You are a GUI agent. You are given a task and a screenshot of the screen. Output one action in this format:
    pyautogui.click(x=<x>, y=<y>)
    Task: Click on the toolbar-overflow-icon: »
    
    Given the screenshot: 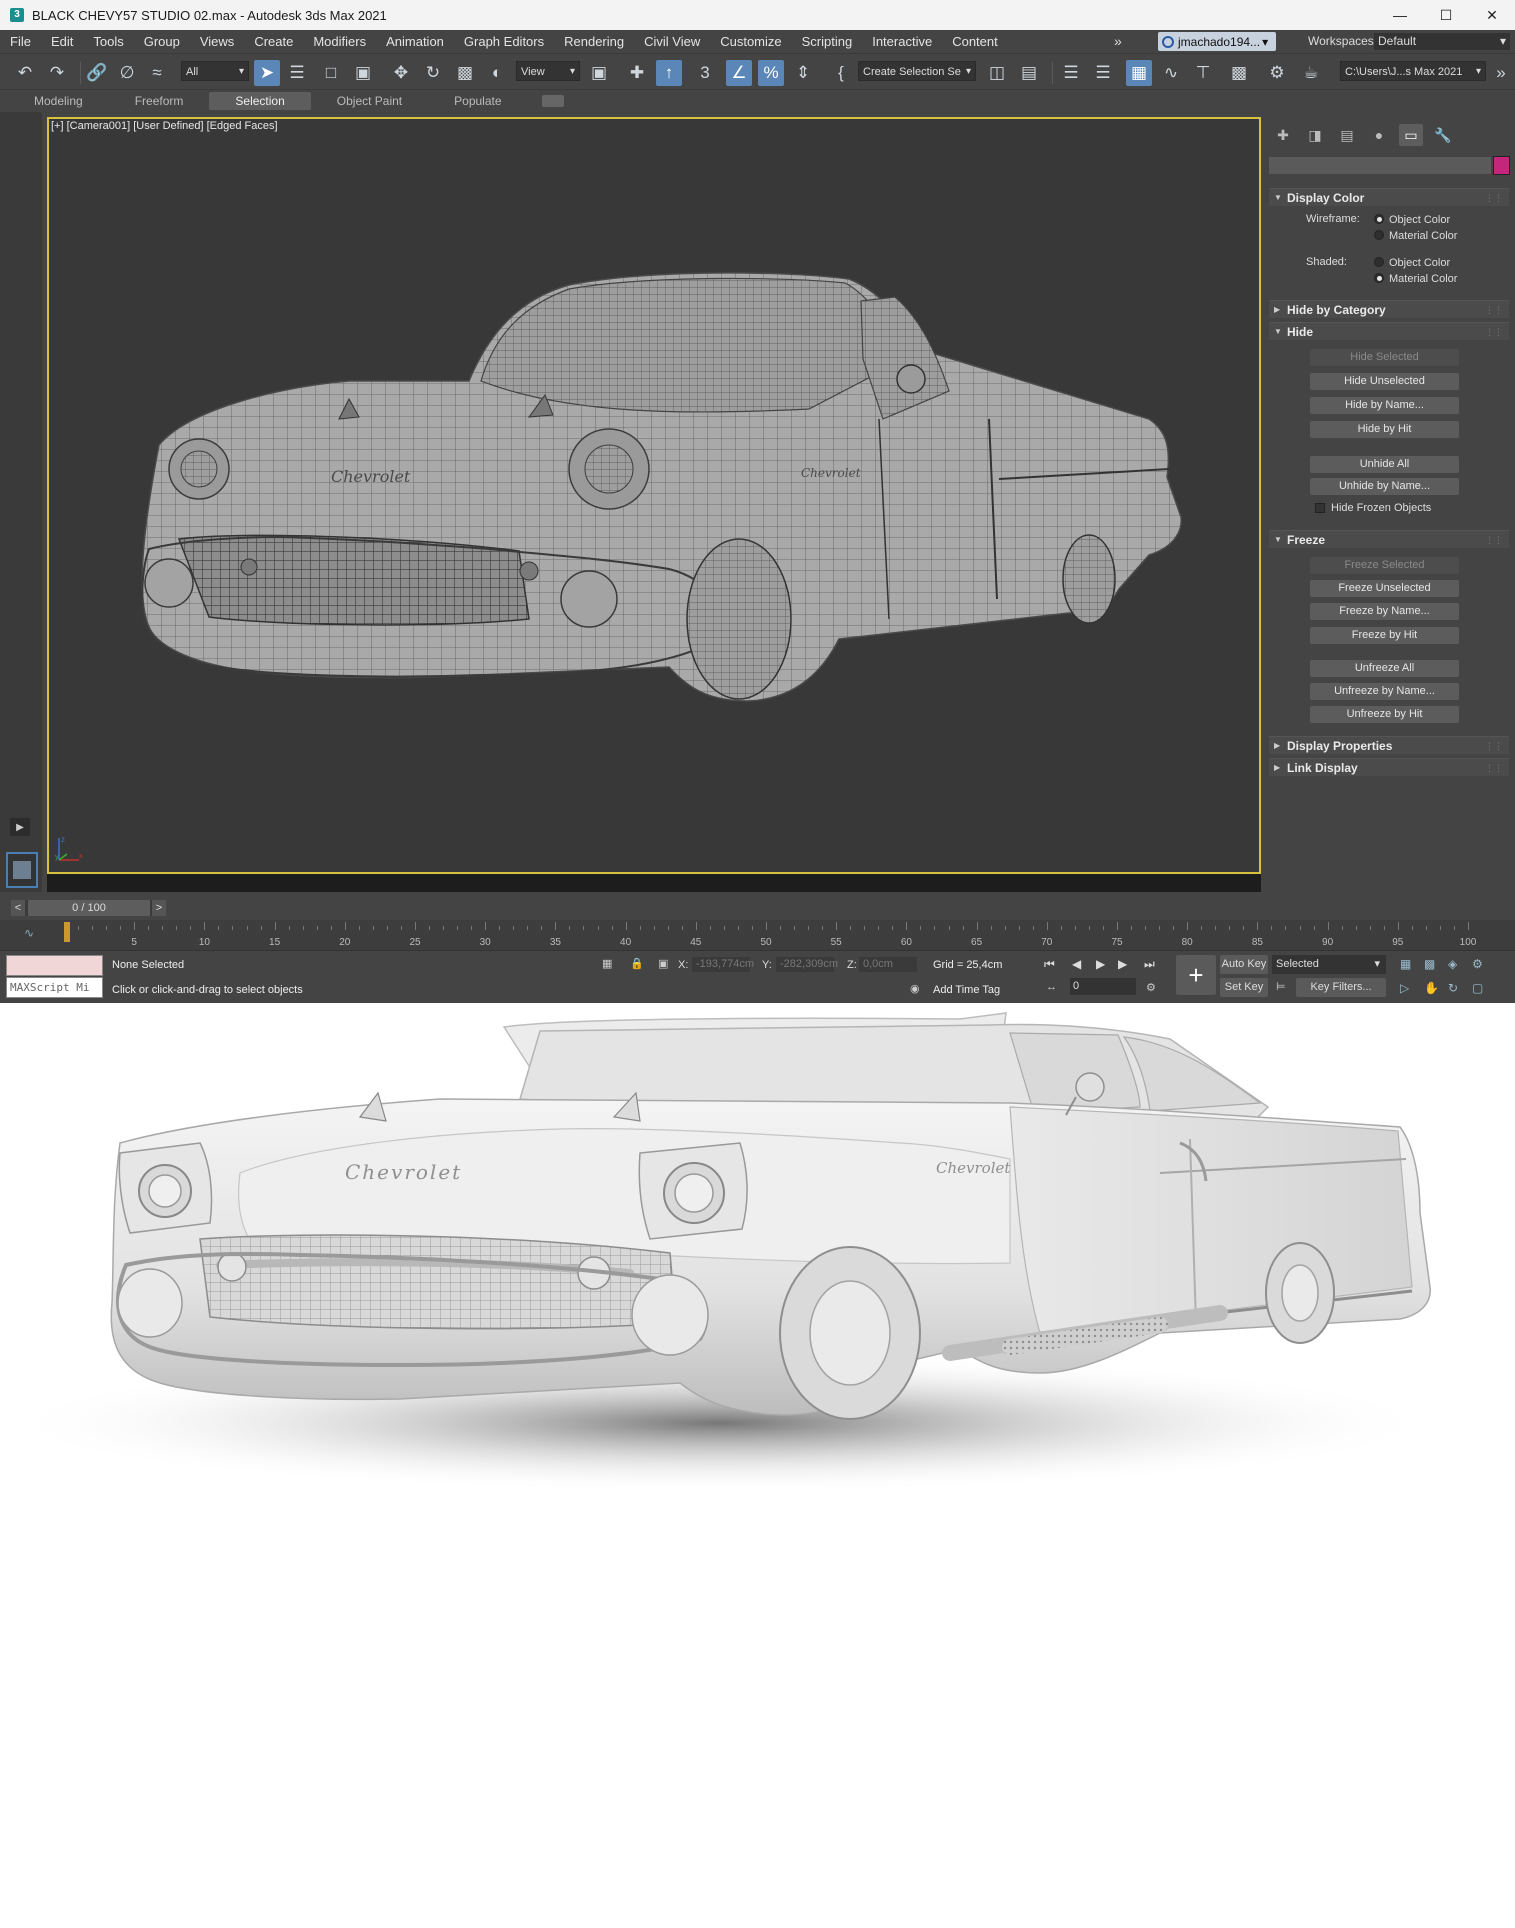 What is the action you would take?
    pyautogui.click(x=1501, y=73)
    